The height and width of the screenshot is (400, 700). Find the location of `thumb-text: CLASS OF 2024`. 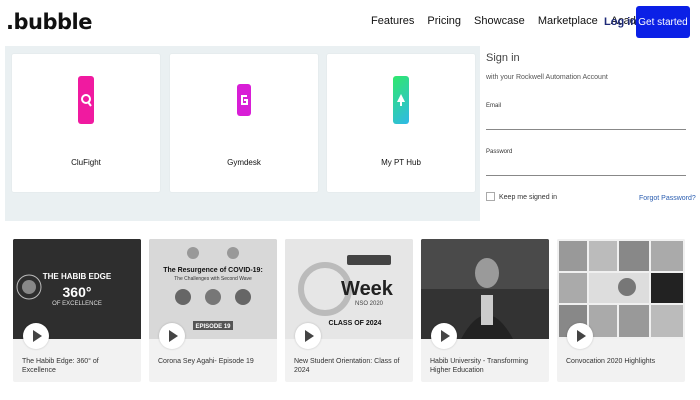

thumb-text: CLASS OF 2024 is located at coordinates (355, 323).